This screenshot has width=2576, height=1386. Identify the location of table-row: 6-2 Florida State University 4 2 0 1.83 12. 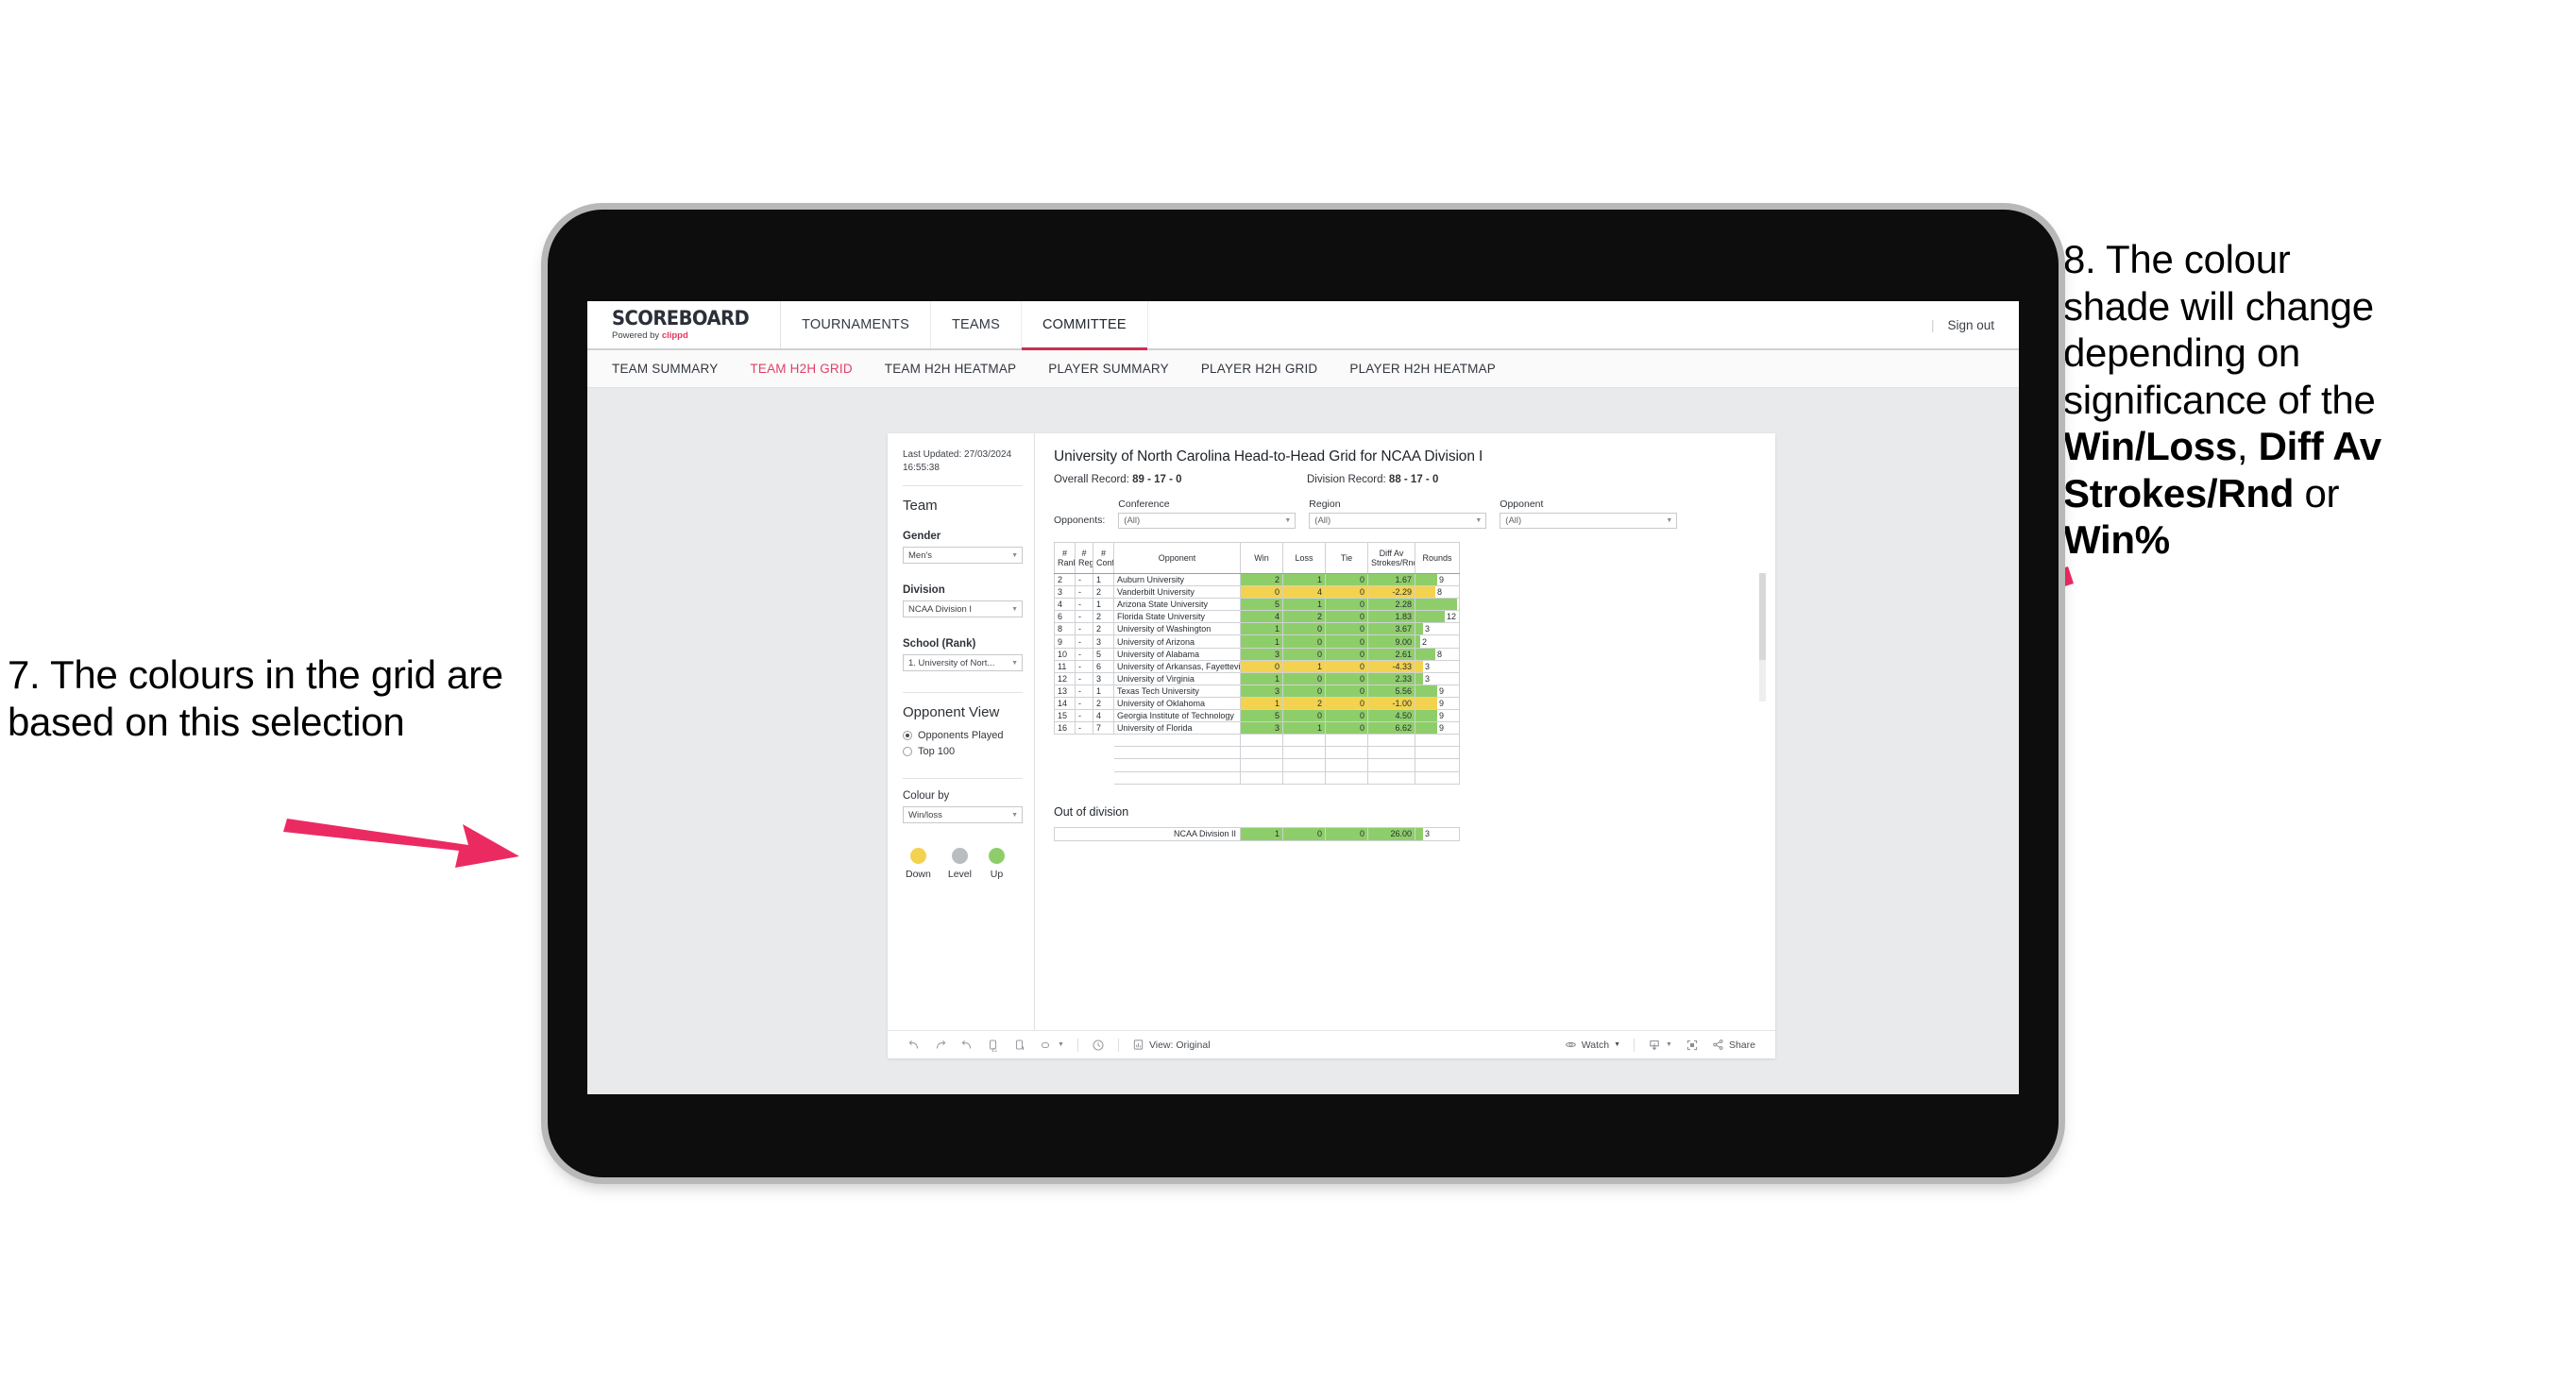
(1257, 617).